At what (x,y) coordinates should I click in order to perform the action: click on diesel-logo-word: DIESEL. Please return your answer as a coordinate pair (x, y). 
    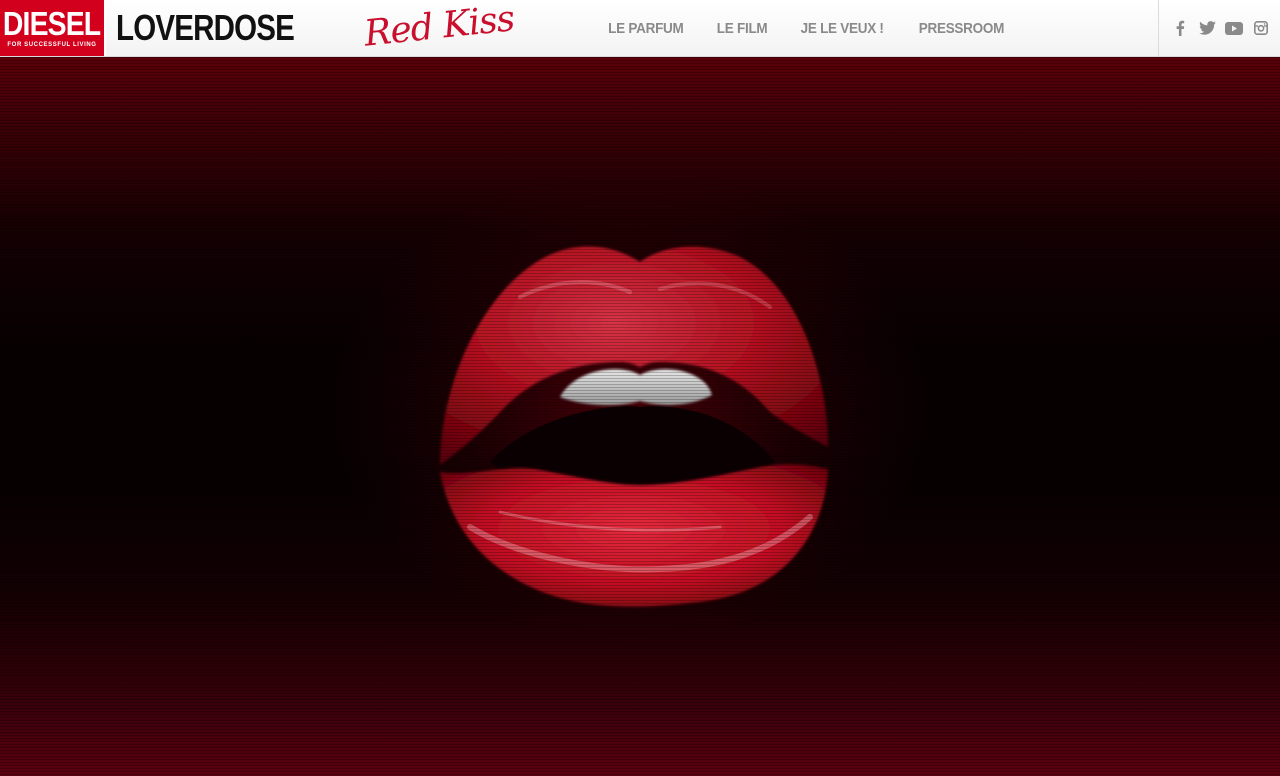
    Looking at the image, I should click on (52, 23).